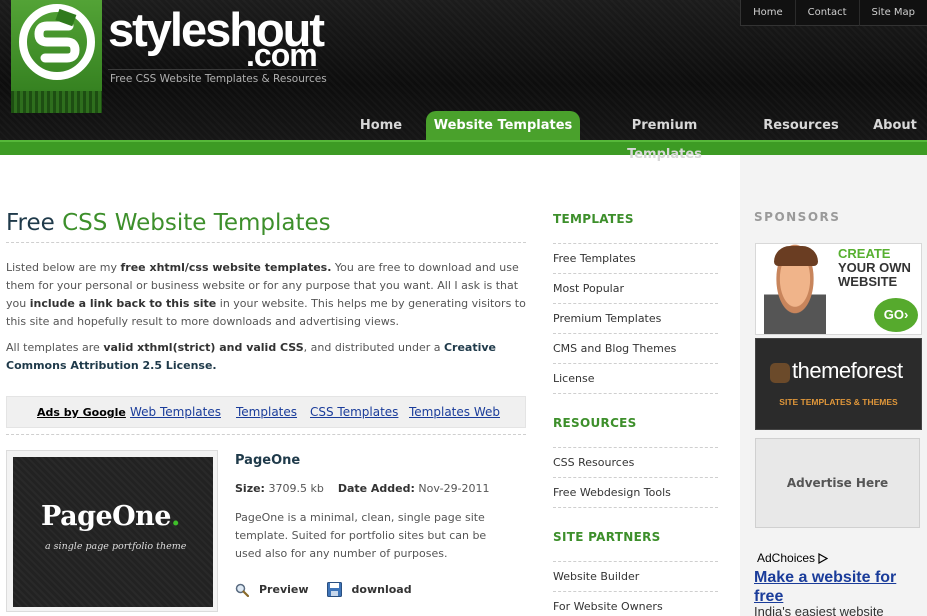 The image size is (927, 616). What do you see at coordinates (503, 125) in the screenshot?
I see `nav-website-templates: Website Templates` at bounding box center [503, 125].